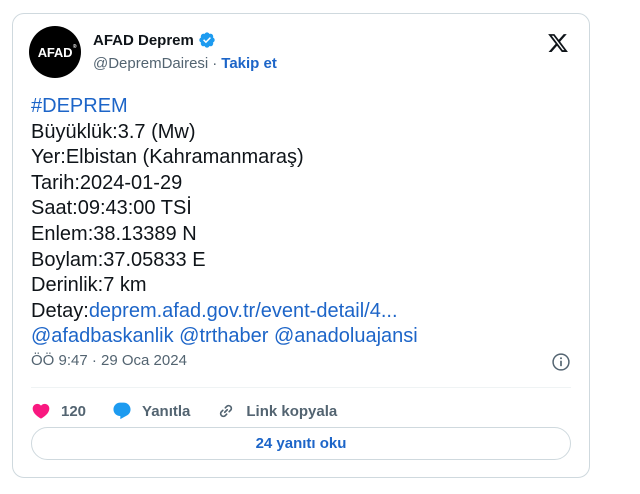 The image size is (640, 494). I want to click on detail-prefix: Detay:, so click(60, 310).